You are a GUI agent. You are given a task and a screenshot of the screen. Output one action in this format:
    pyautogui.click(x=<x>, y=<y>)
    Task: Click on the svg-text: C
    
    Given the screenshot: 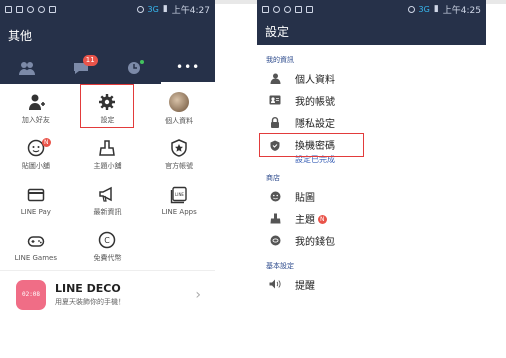 What is the action you would take?
    pyautogui.click(x=108, y=240)
    